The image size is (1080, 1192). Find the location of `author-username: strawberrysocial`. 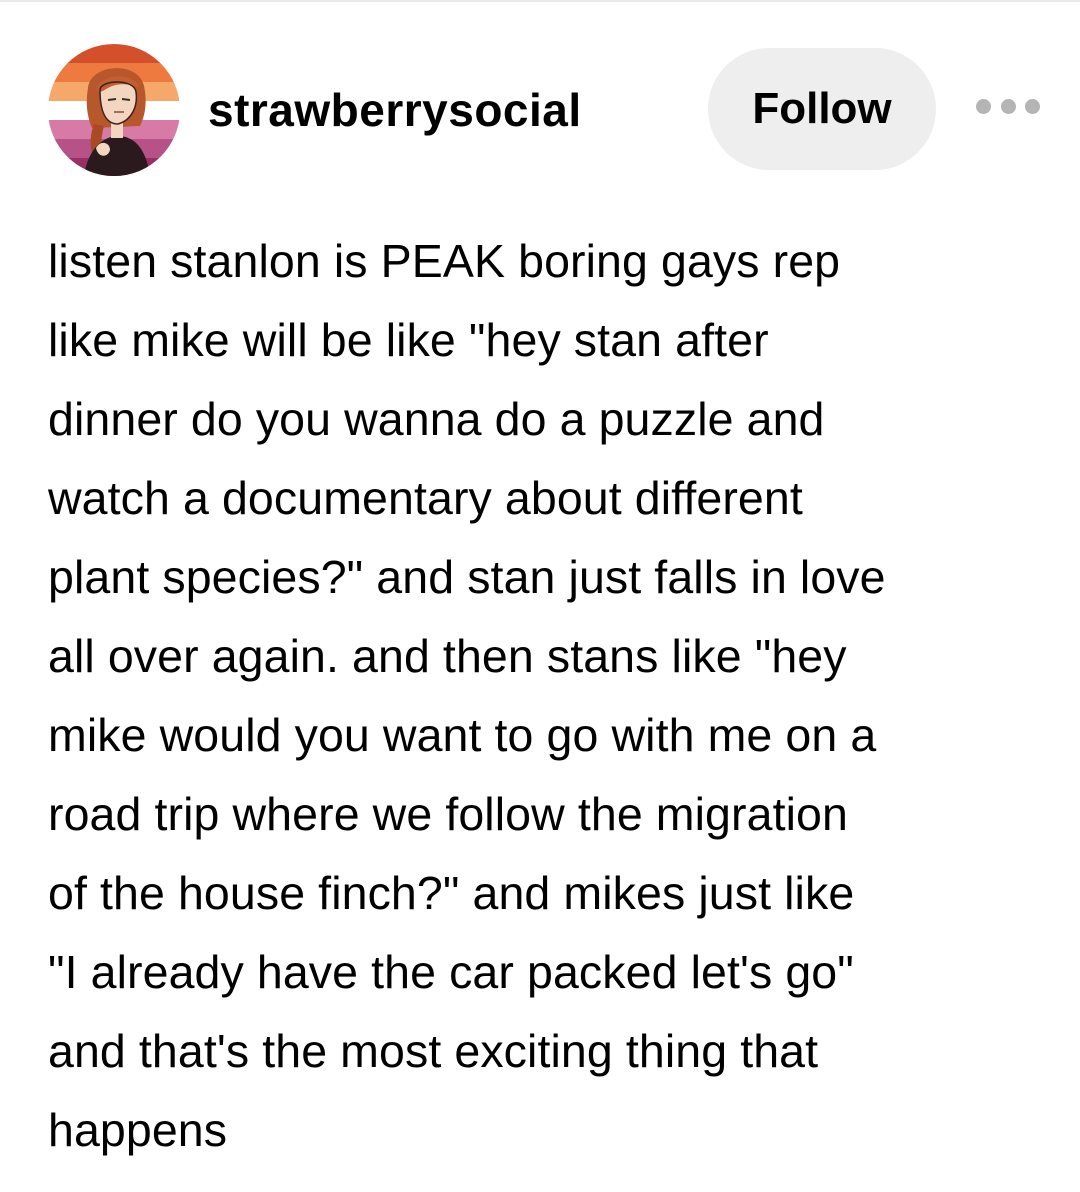

author-username: strawberrysocial is located at coordinates (395, 110).